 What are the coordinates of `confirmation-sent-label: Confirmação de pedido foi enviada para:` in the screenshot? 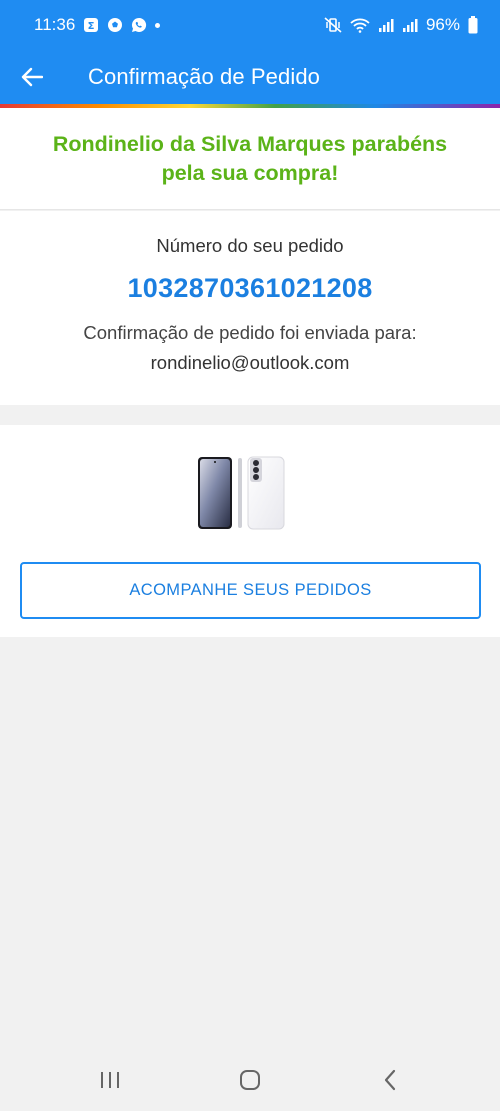 It's located at (250, 332).